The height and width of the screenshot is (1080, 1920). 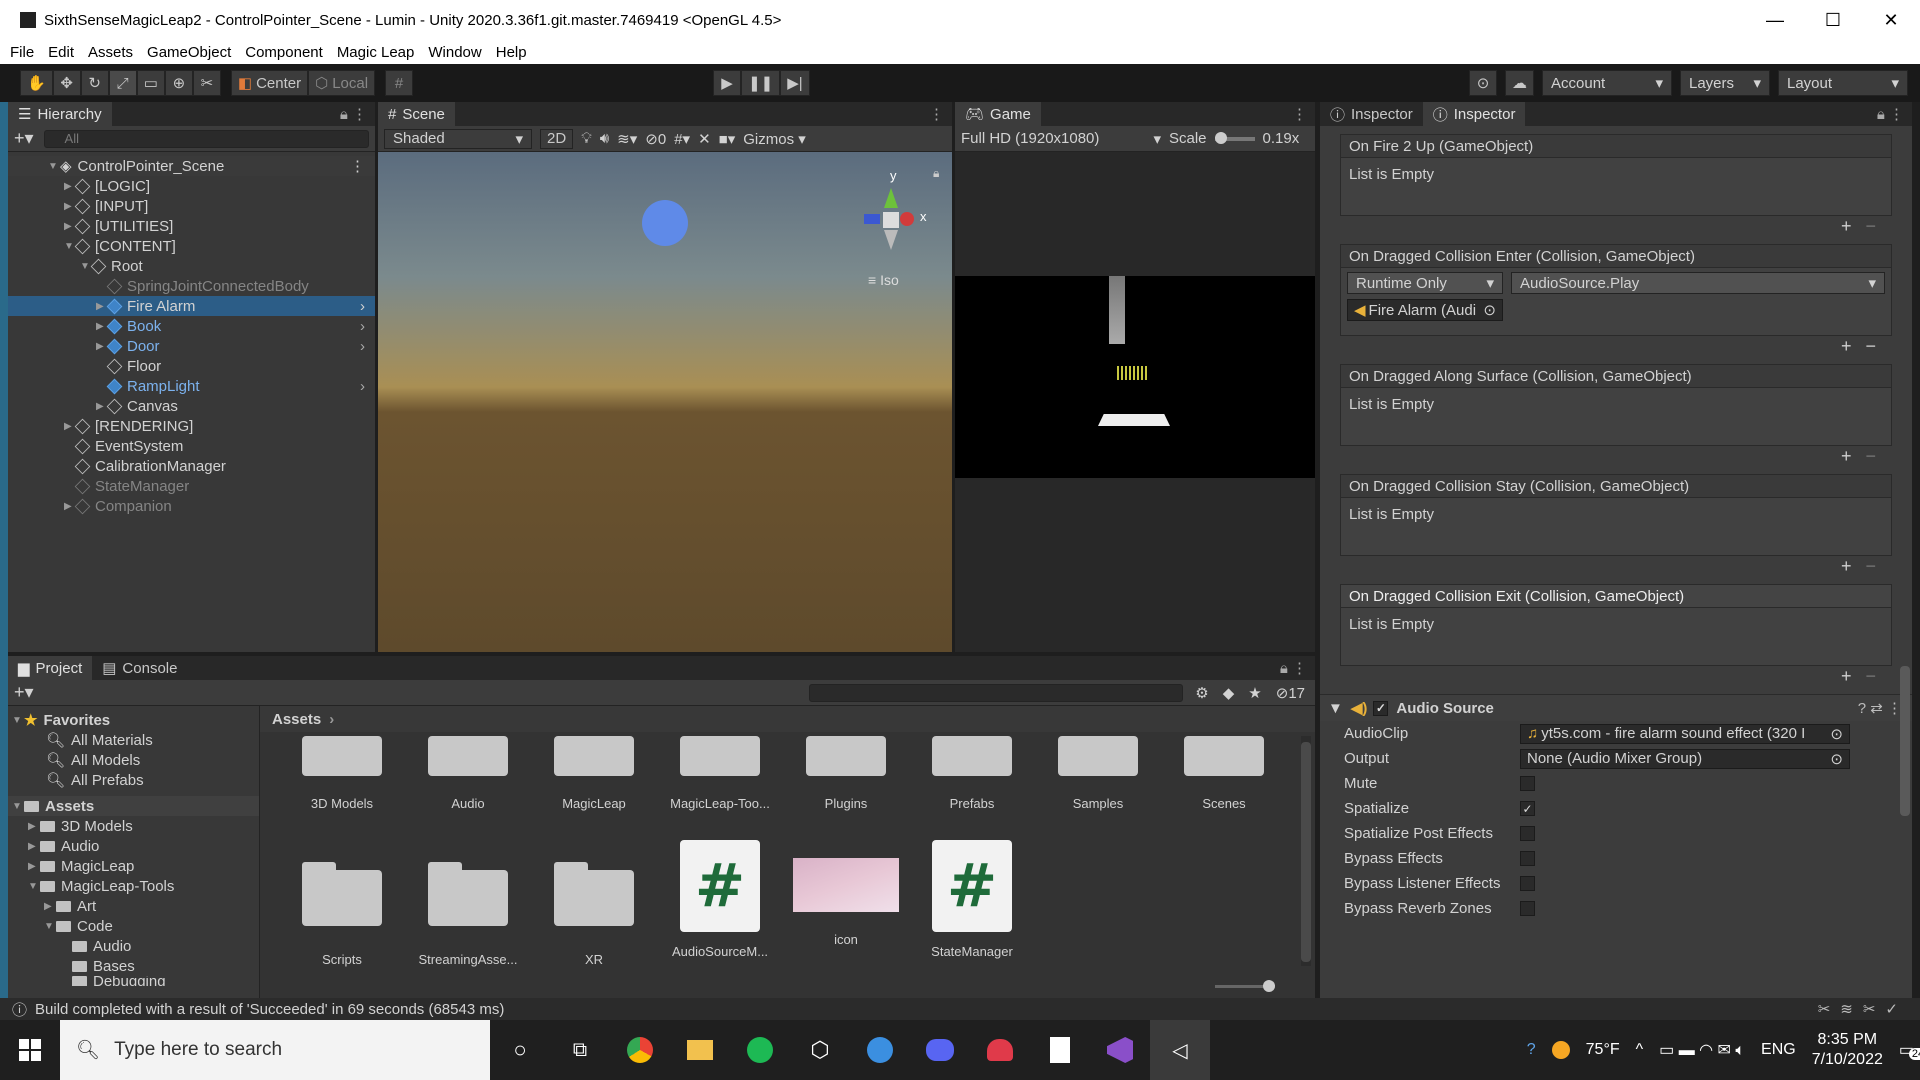 What do you see at coordinates (1180, 1050) in the screenshot?
I see `unity-editor-icon: ◁` at bounding box center [1180, 1050].